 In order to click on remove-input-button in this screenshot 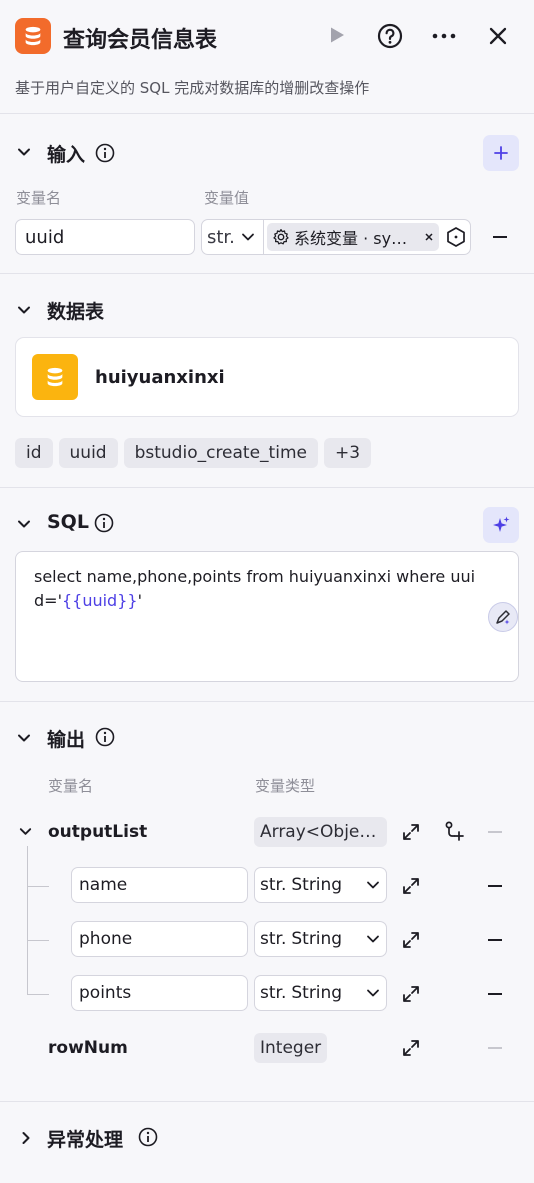, I will do `click(500, 237)`.